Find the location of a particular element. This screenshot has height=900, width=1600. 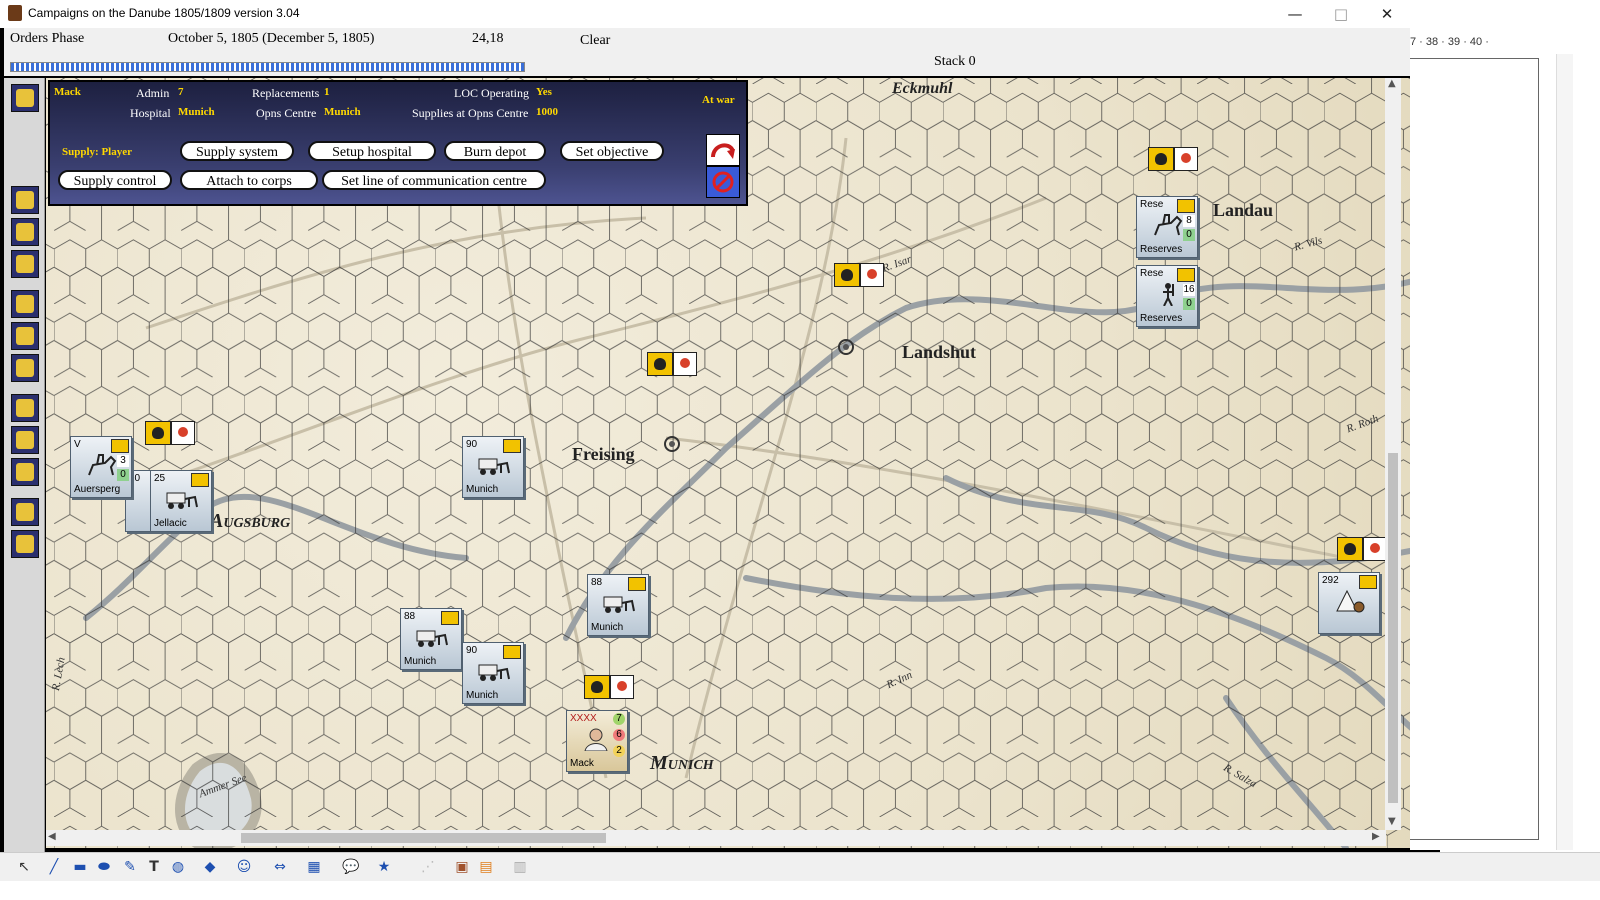

more-icon: ⋰ is located at coordinates (428, 867).